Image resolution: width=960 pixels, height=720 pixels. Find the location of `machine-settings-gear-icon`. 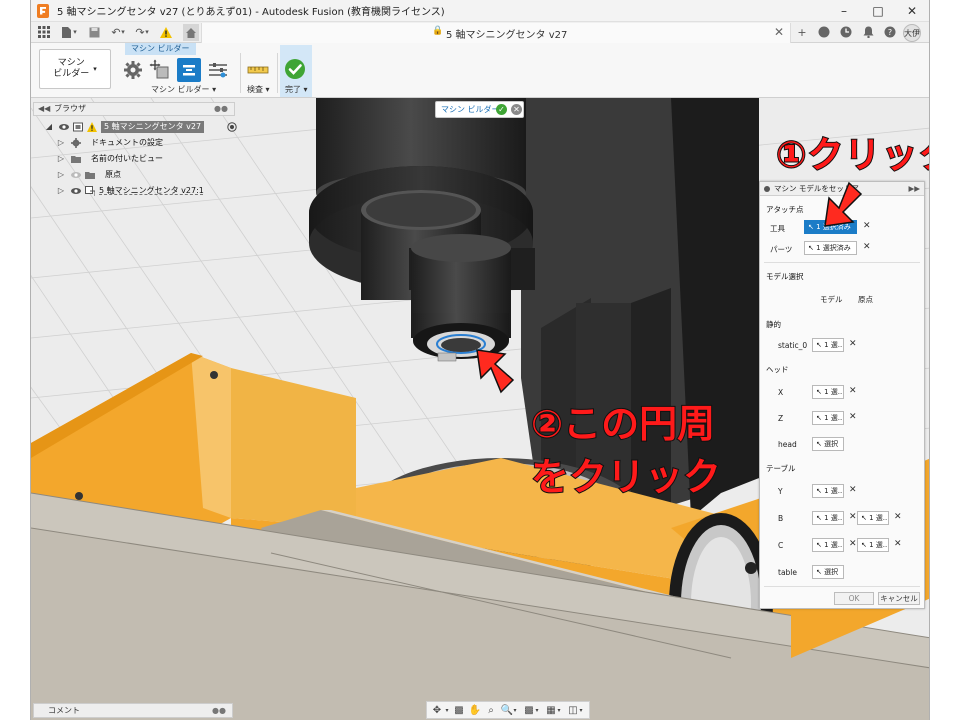

machine-settings-gear-icon is located at coordinates (133, 70).